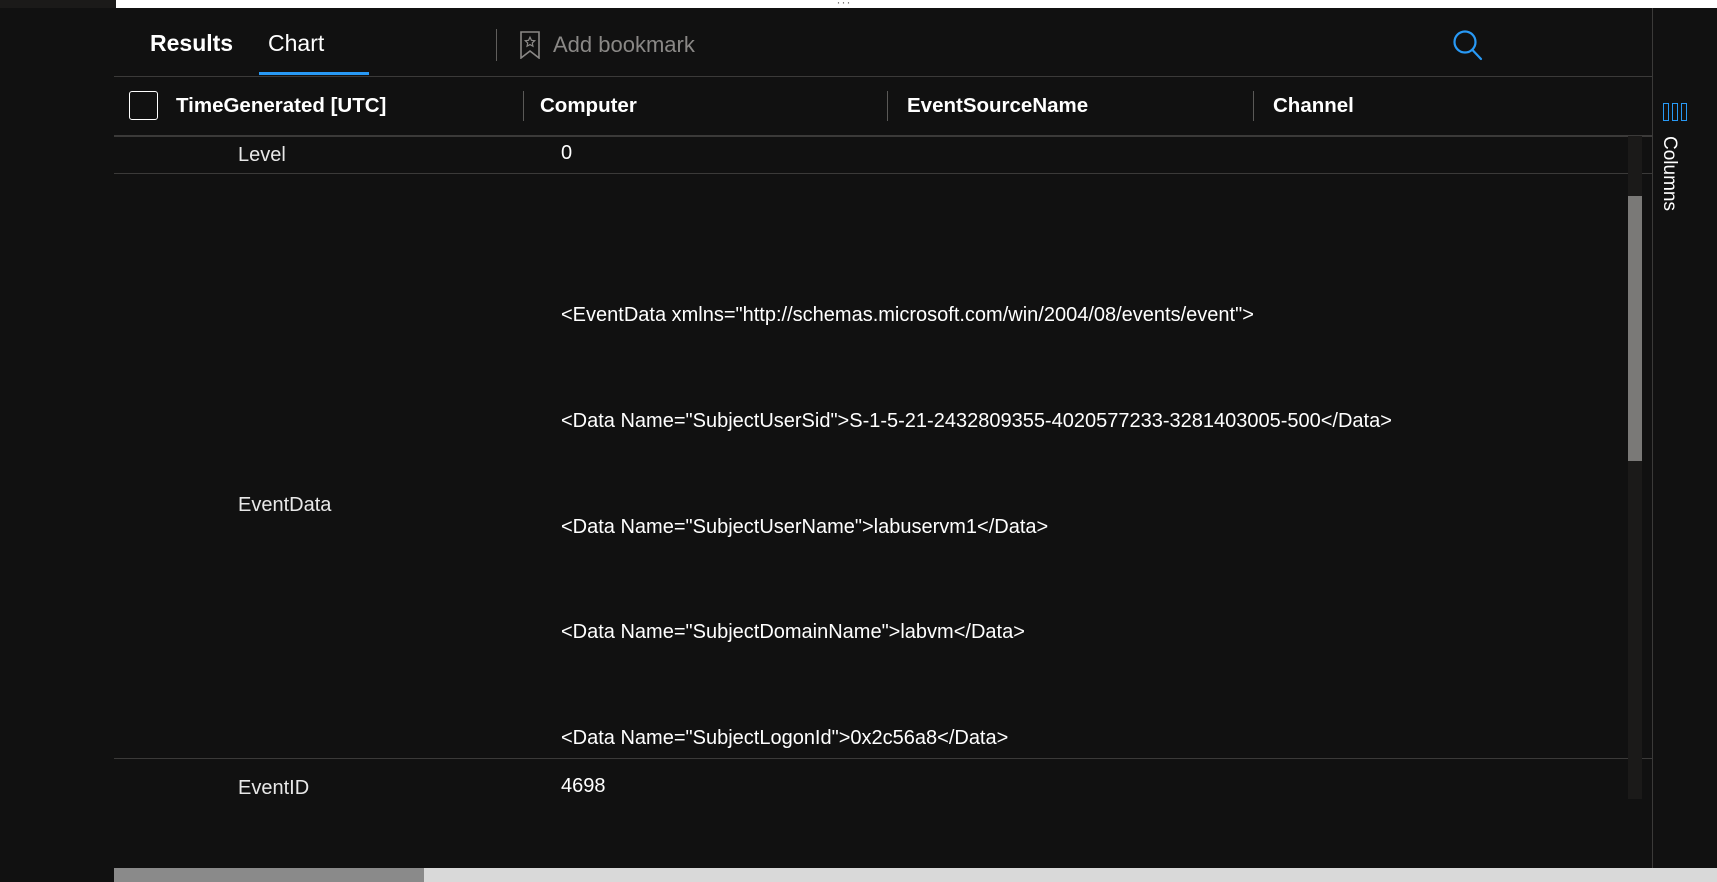 This screenshot has width=1717, height=882. Describe the element at coordinates (567, 153) in the screenshot. I see `detail-value: 0` at that location.